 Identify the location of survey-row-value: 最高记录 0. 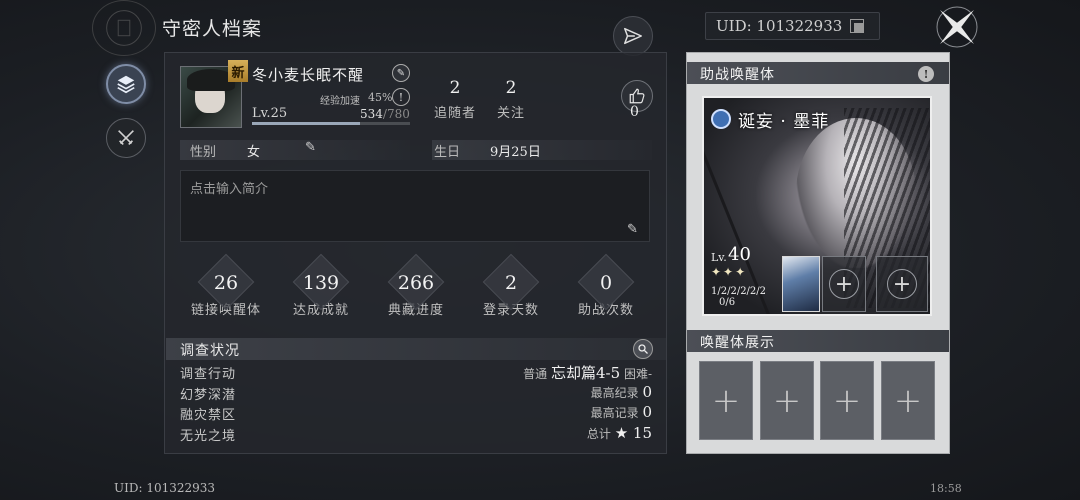
(621, 412).